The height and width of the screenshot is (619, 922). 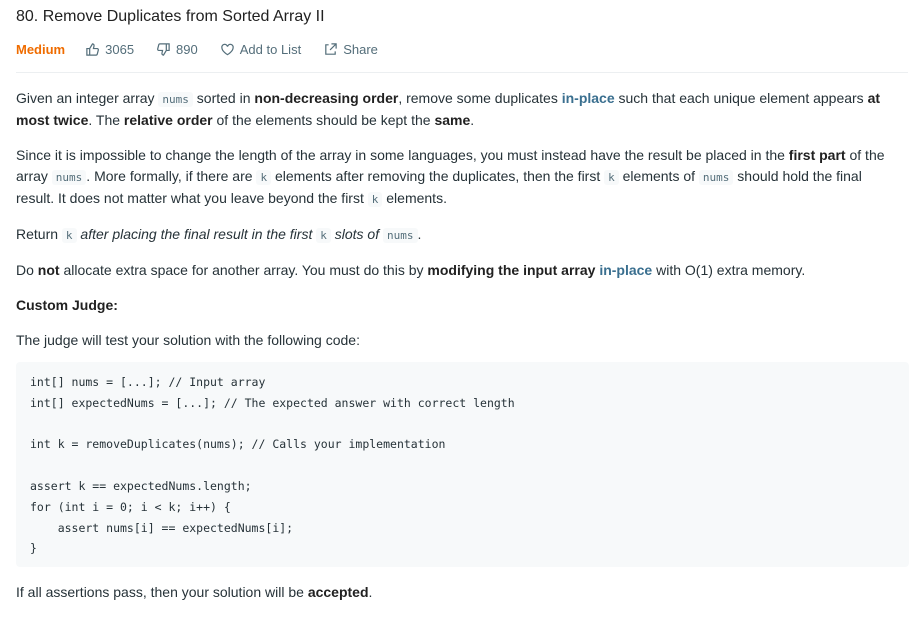 What do you see at coordinates (187, 49) in the screenshot?
I see `dislike-count: 890` at bounding box center [187, 49].